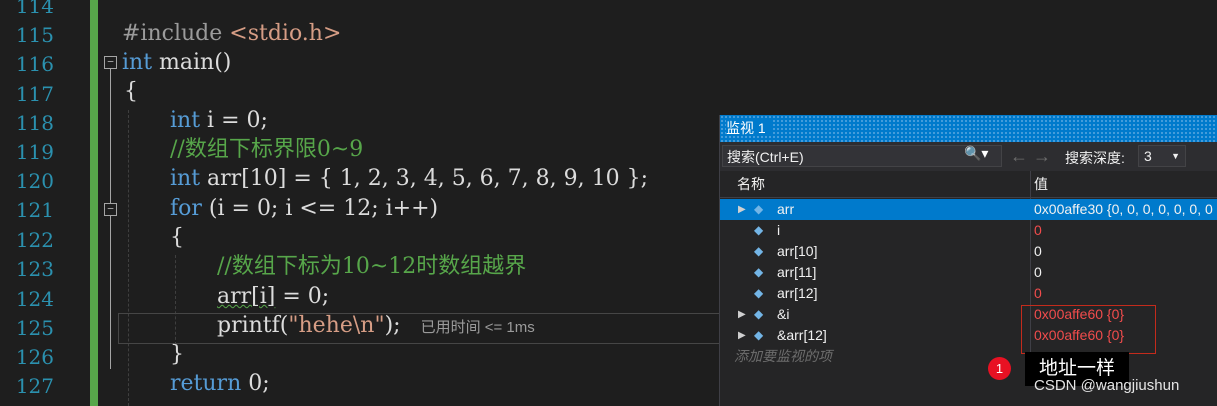  What do you see at coordinates (1088, 329) in the screenshot?
I see `annotation-highlight-box` at bounding box center [1088, 329].